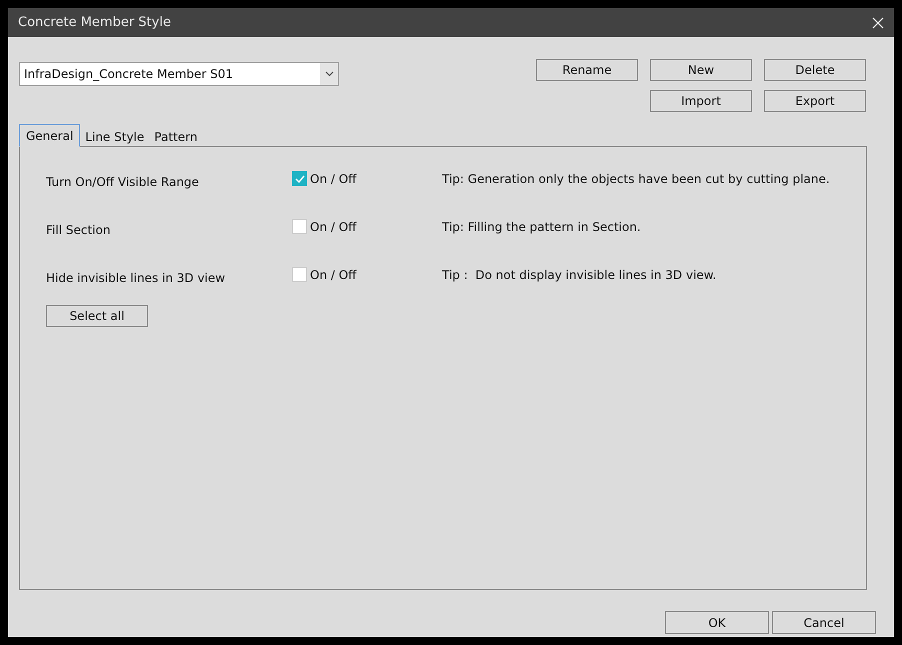 This screenshot has width=902, height=645. What do you see at coordinates (717, 622) in the screenshot?
I see `dialog-button: OK` at bounding box center [717, 622].